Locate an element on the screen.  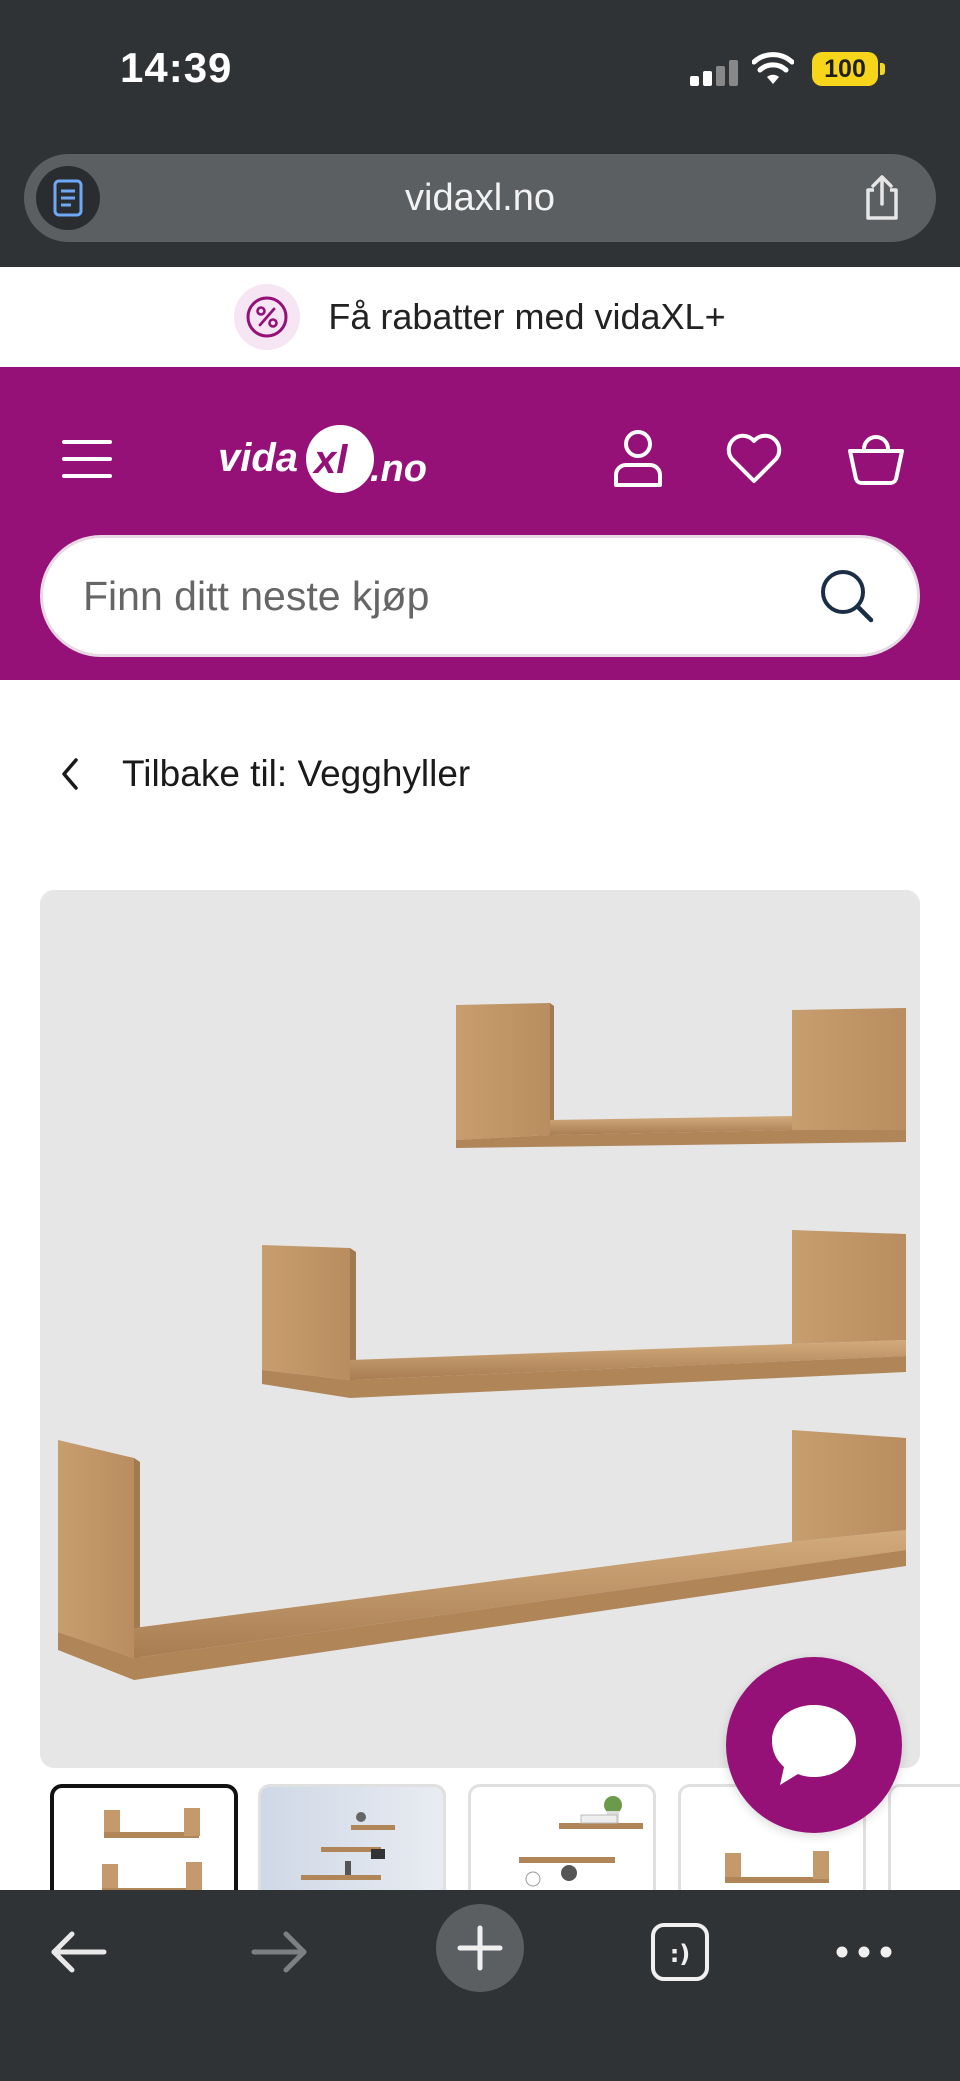
basket-icon is located at coordinates (876, 458).